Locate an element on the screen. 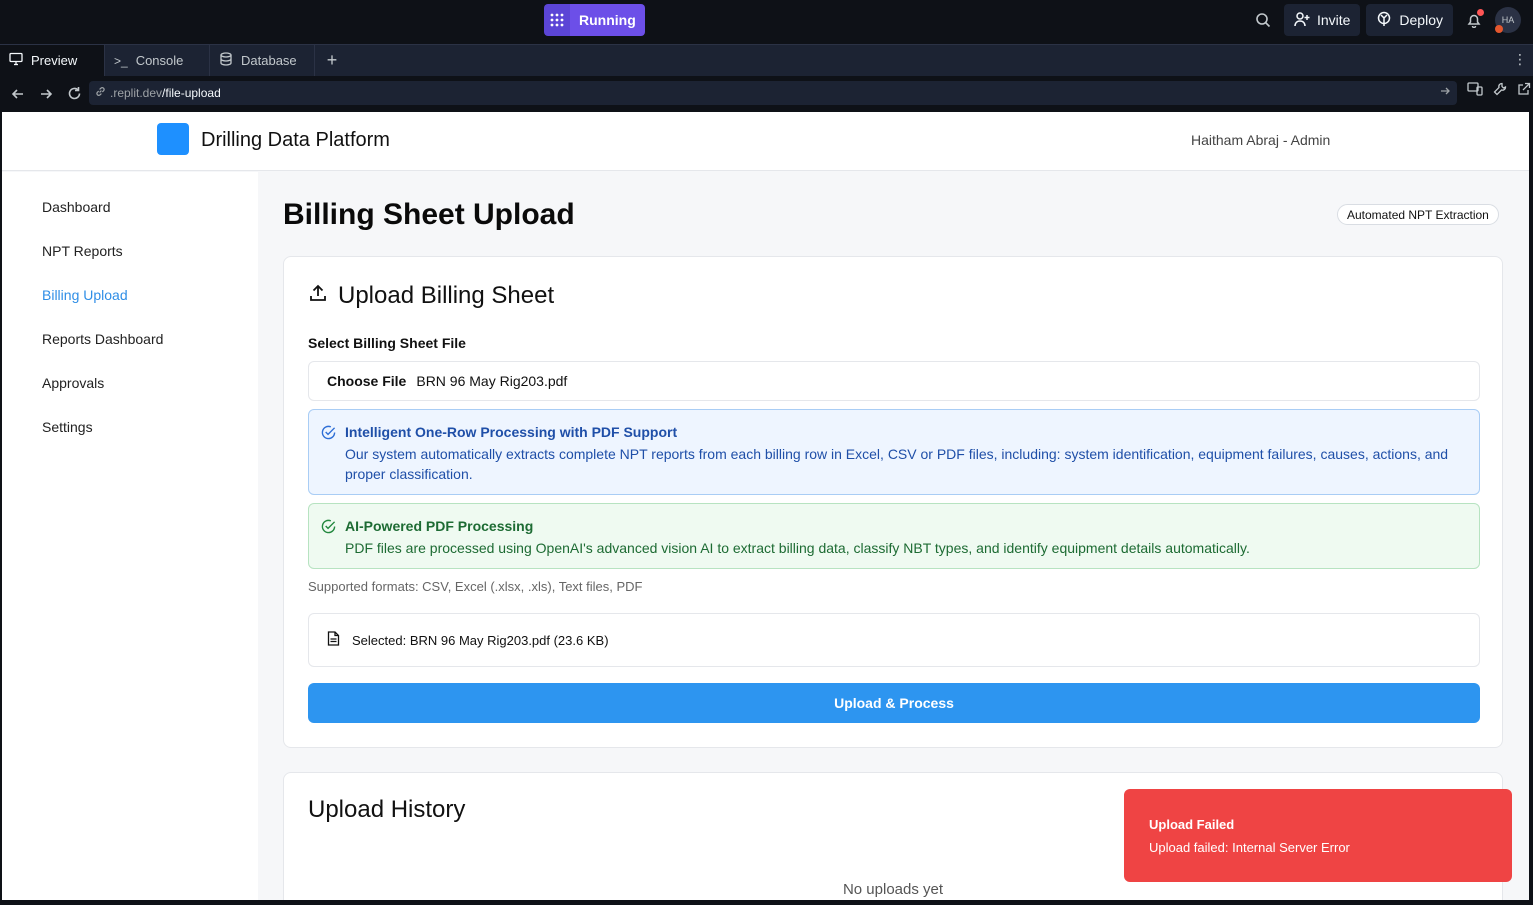 Image resolution: width=1533 pixels, height=905 pixels. page-title: Billing Sheet Upload is located at coordinates (429, 214).